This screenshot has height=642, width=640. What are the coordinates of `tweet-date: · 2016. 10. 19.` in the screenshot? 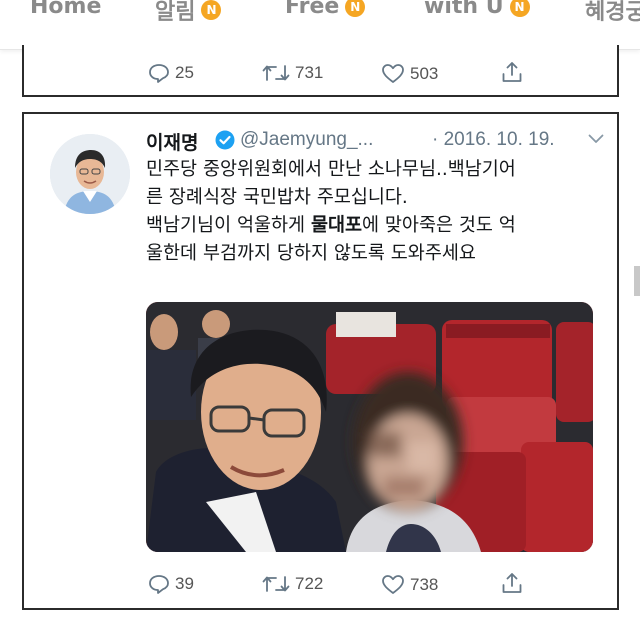 It's located at (493, 140).